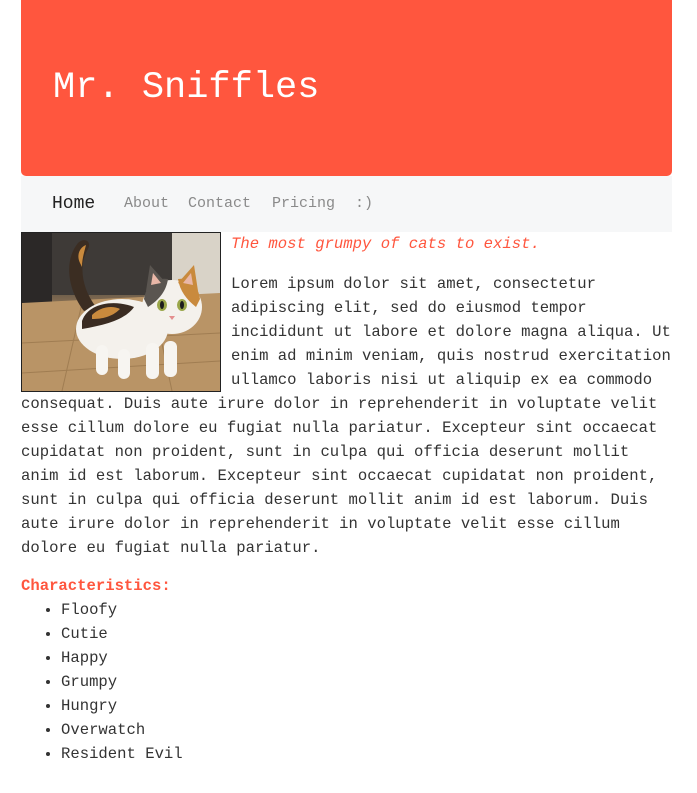 This screenshot has height=793, width=697. What do you see at coordinates (366, 730) in the screenshot?
I see `list-item: Overwatch` at bounding box center [366, 730].